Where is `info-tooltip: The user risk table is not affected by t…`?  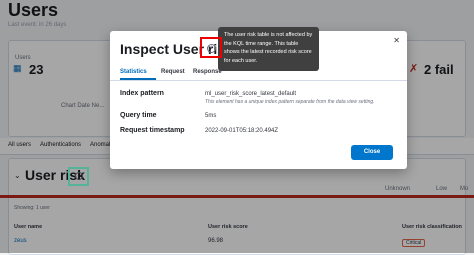
info-tooltip: The user risk table is not affected by t… is located at coordinates (268, 49).